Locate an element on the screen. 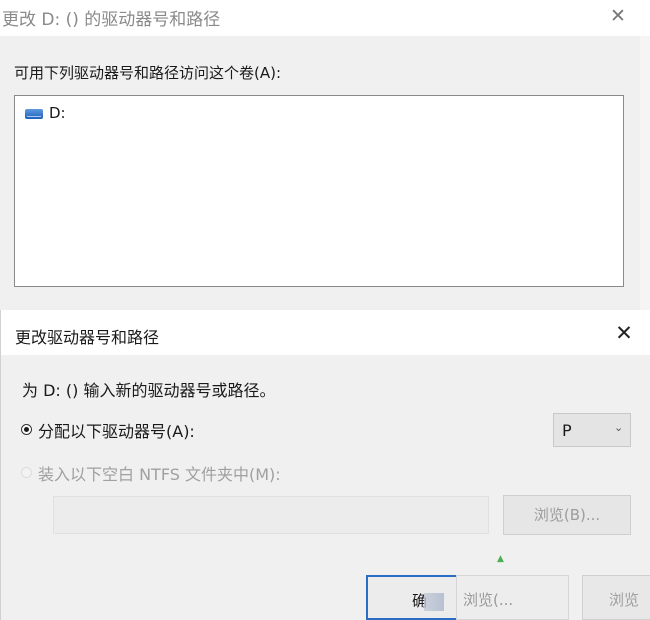 The image size is (650, 620). drive-paths-prompt: 可用下列驱动器号和路径访问这个卷(A): is located at coordinates (148, 73).